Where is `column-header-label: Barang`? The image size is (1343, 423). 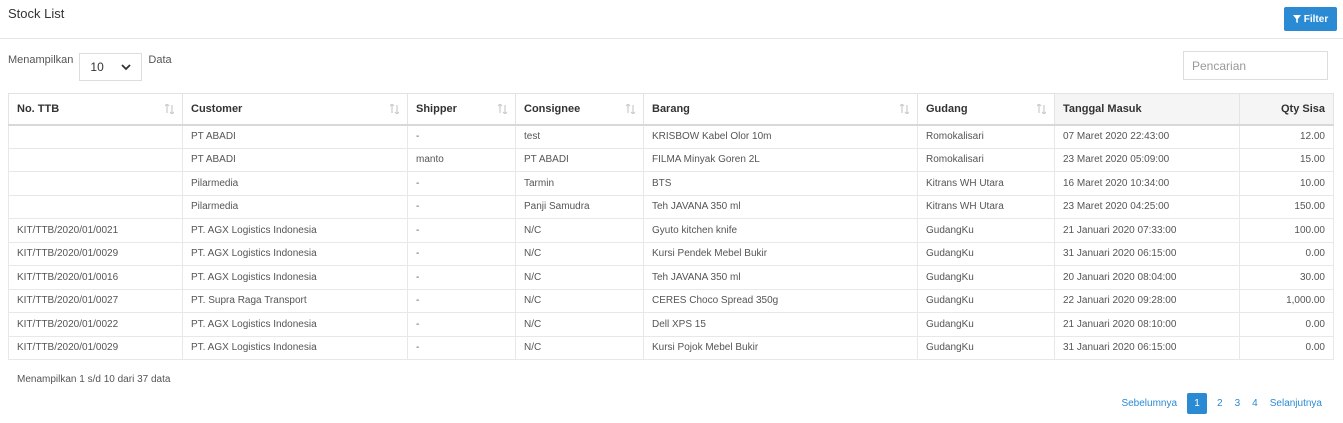 column-header-label: Barang is located at coordinates (671, 108).